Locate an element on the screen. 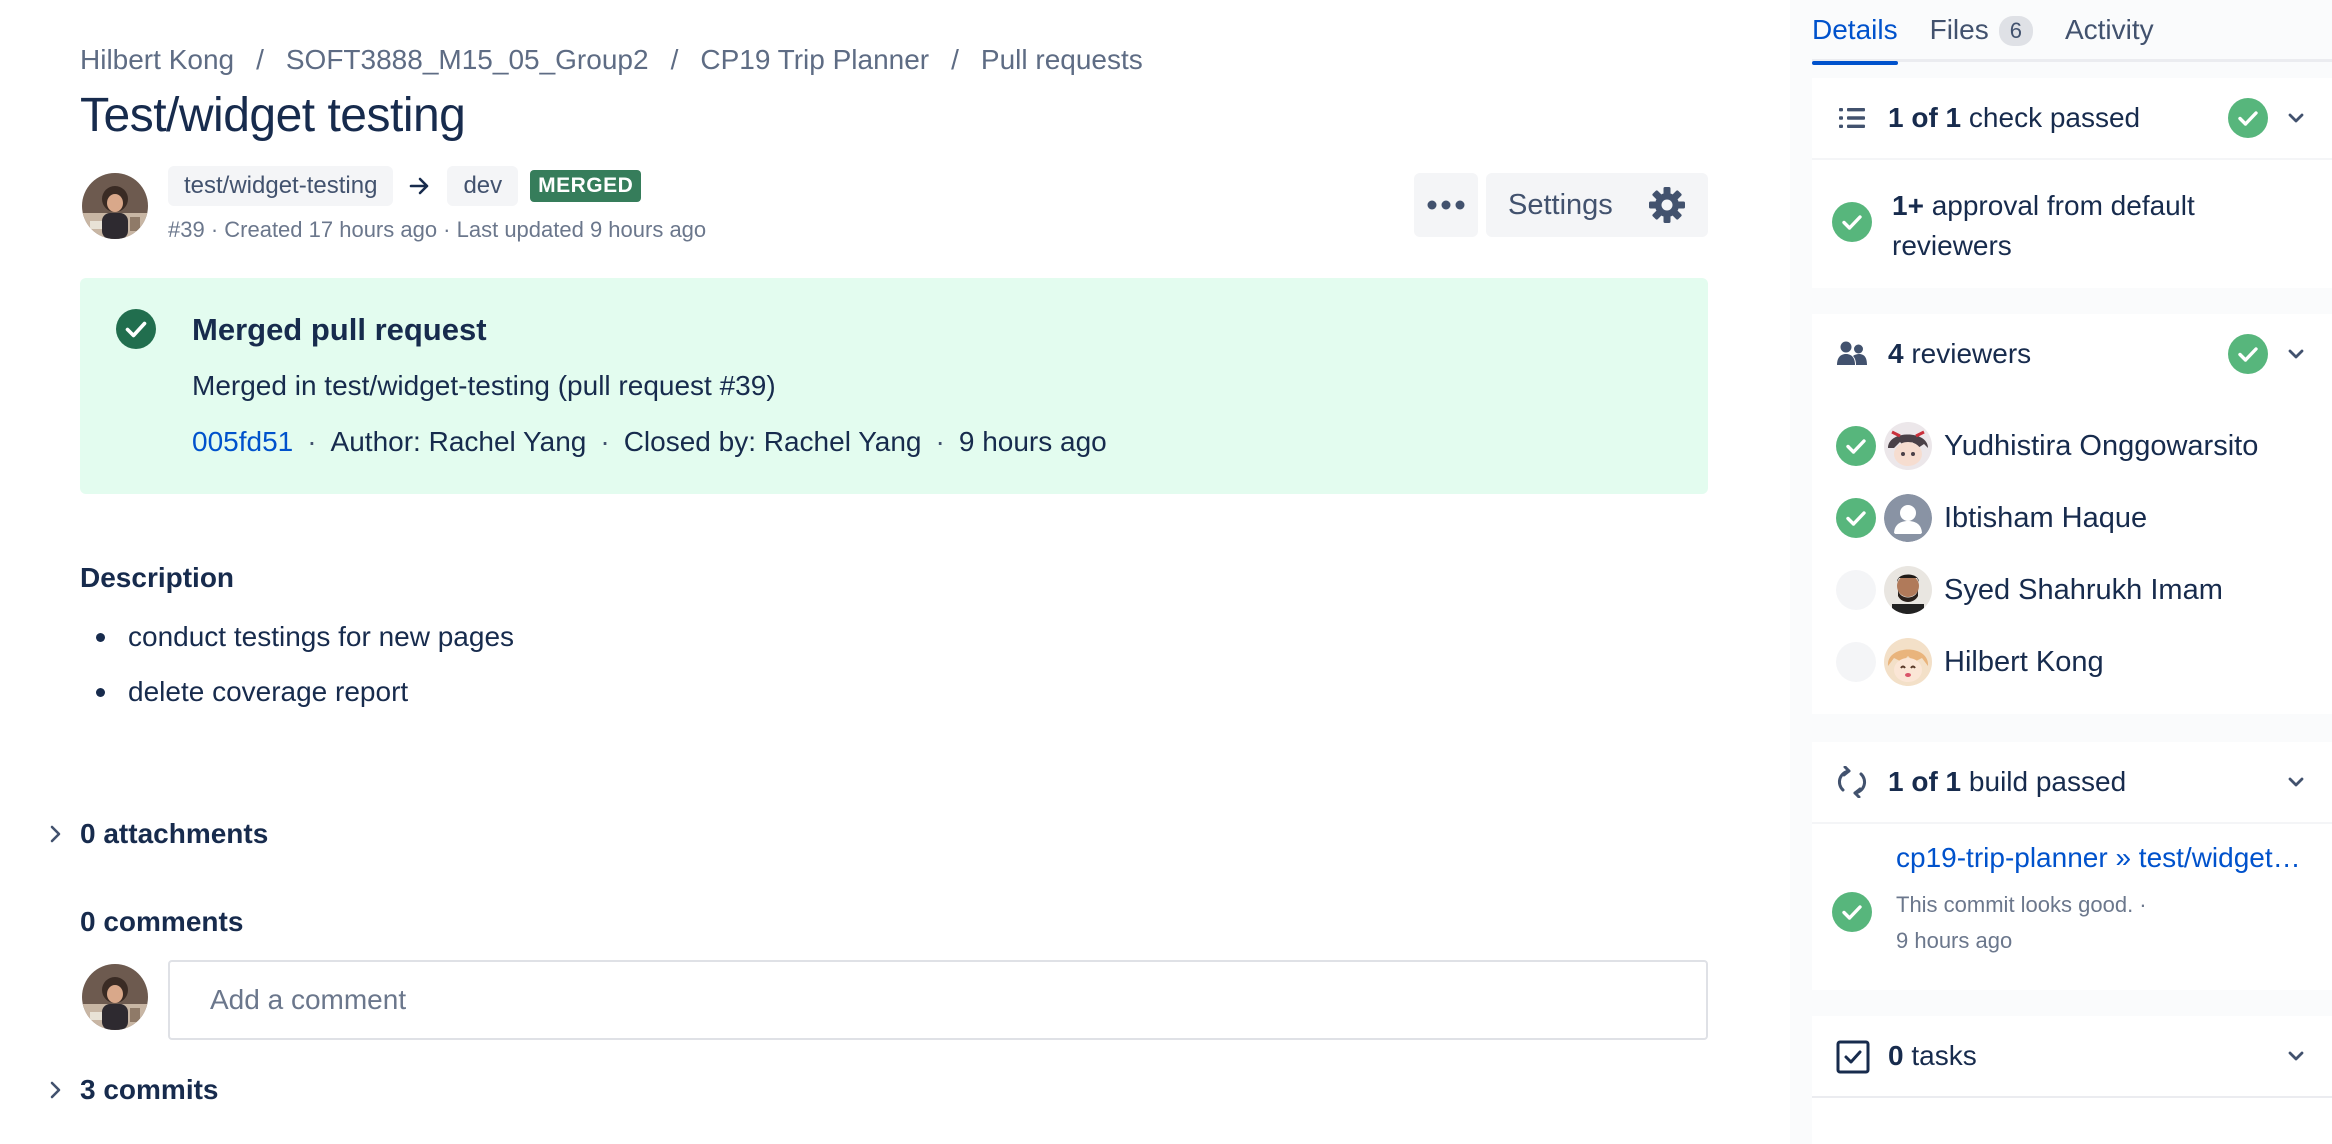 The image size is (2332, 1144). tab-activity: Activity is located at coordinates (2109, 31).